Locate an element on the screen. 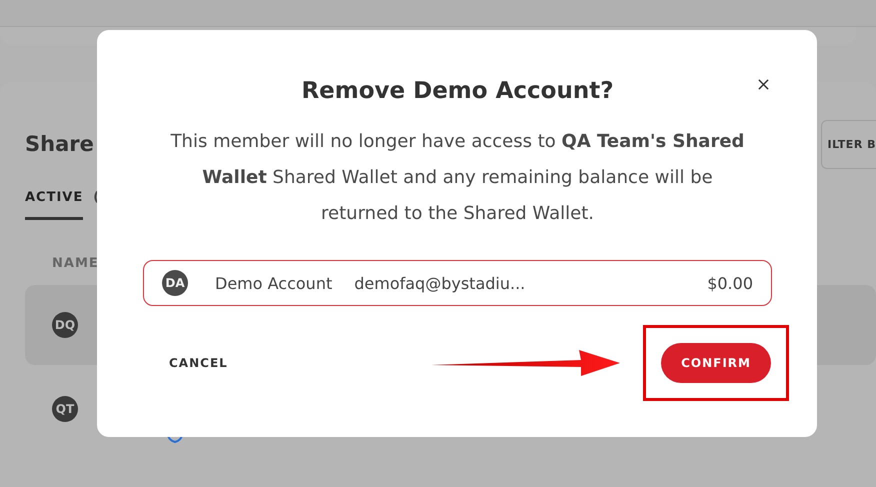 The image size is (876, 487). dialog-title: Remove Demo Account? is located at coordinates (457, 91).